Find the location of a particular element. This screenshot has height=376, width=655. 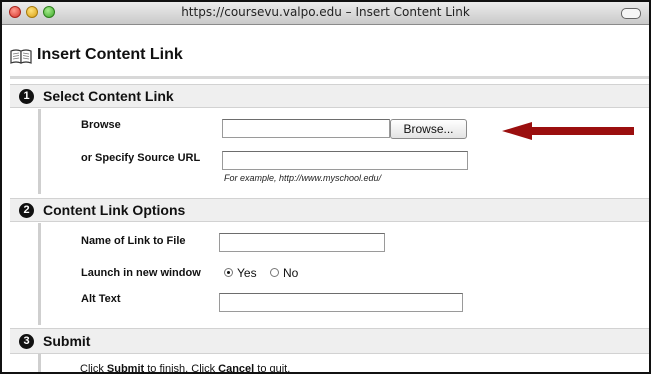

source-url-hint: For example, http://www.myschool.edu/ is located at coordinates (303, 178).